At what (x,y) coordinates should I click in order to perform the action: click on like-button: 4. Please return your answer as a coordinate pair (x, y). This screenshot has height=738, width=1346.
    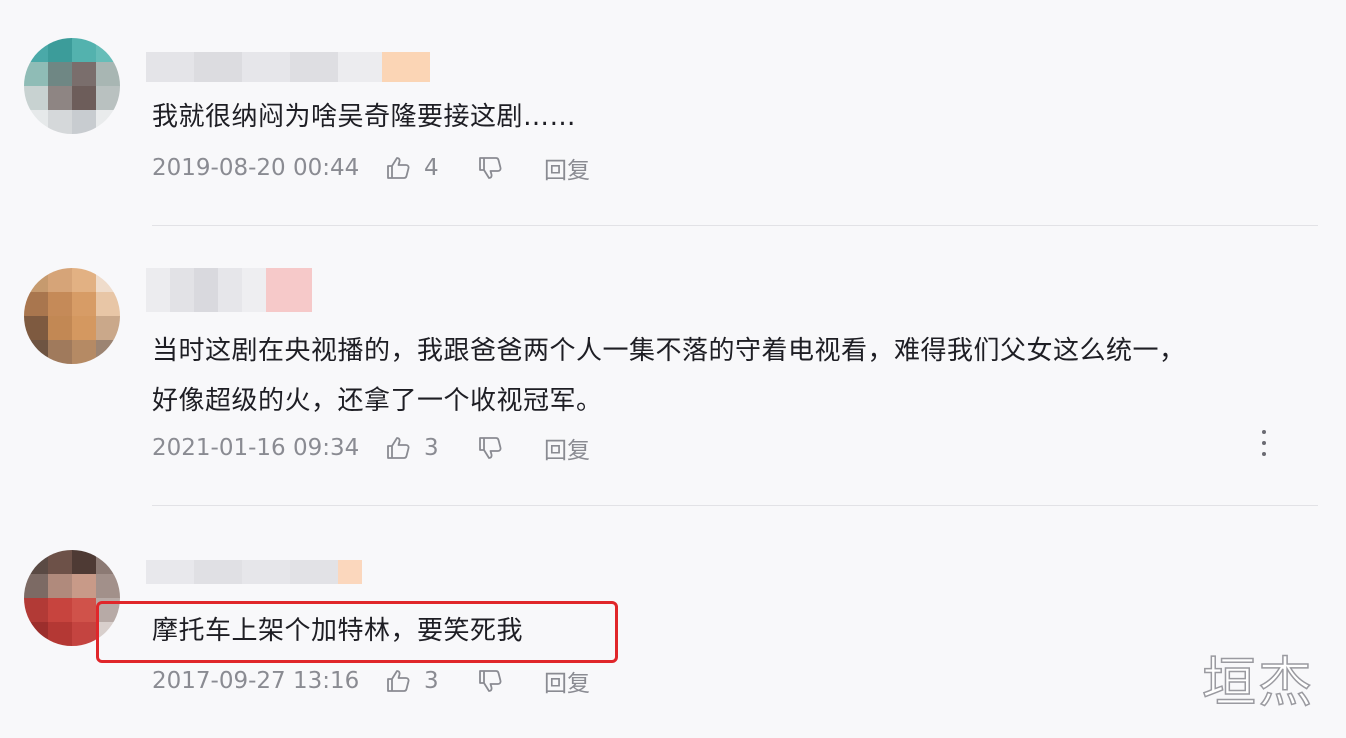
    Looking at the image, I should click on (430, 168).